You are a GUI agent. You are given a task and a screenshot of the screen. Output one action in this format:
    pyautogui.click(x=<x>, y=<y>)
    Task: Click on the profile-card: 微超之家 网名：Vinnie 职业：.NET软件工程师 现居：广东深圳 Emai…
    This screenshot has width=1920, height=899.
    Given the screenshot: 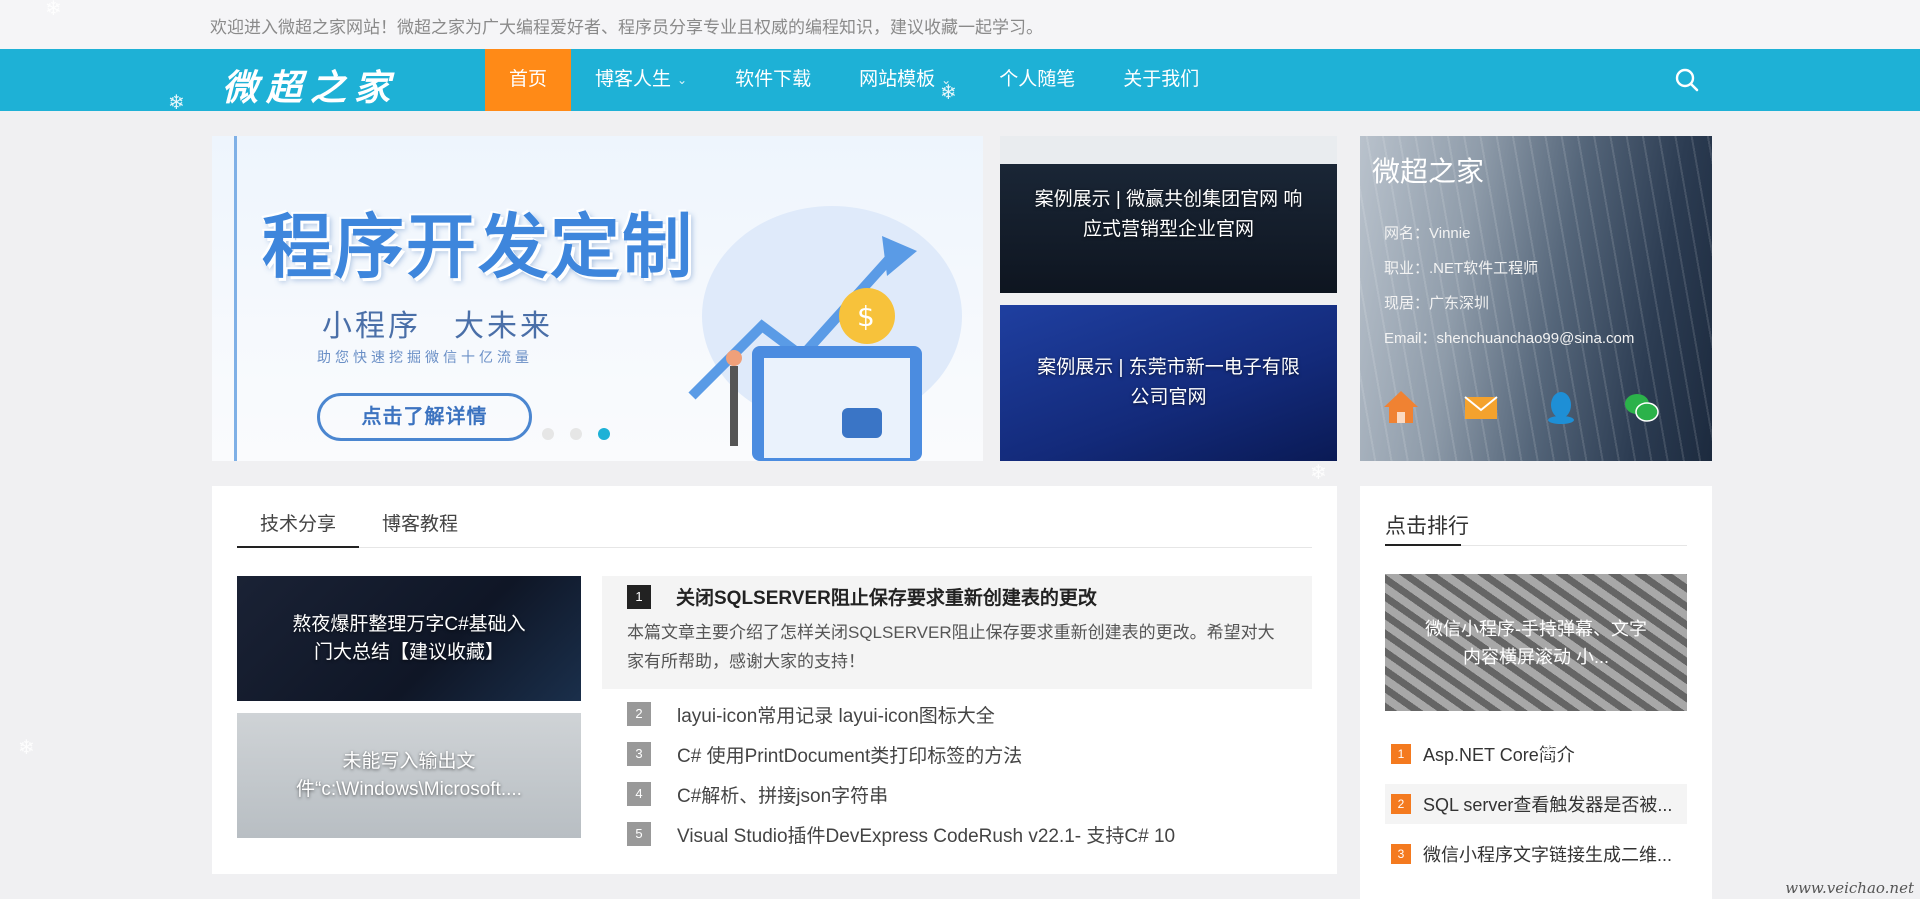 What is the action you would take?
    pyautogui.click(x=1536, y=298)
    